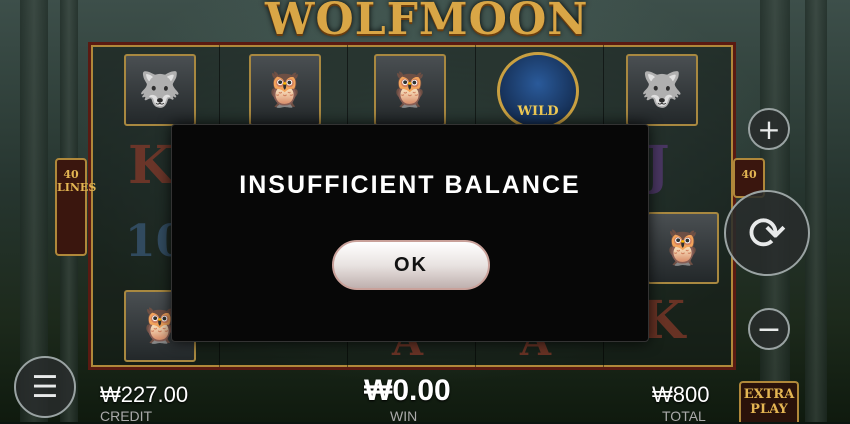 This screenshot has width=850, height=424. Describe the element at coordinates (411, 265) in the screenshot. I see `ok-button: OK` at that location.